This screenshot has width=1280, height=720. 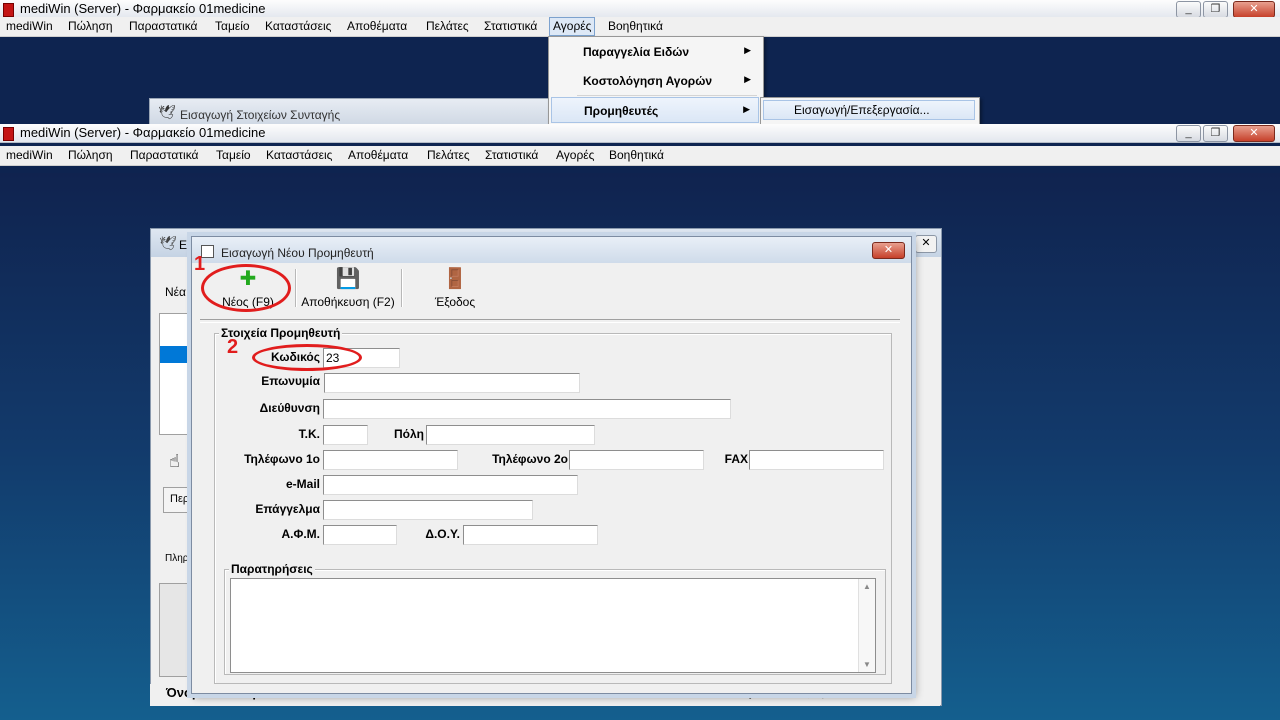 I want to click on annotation-number-1: 1, so click(x=200, y=264).